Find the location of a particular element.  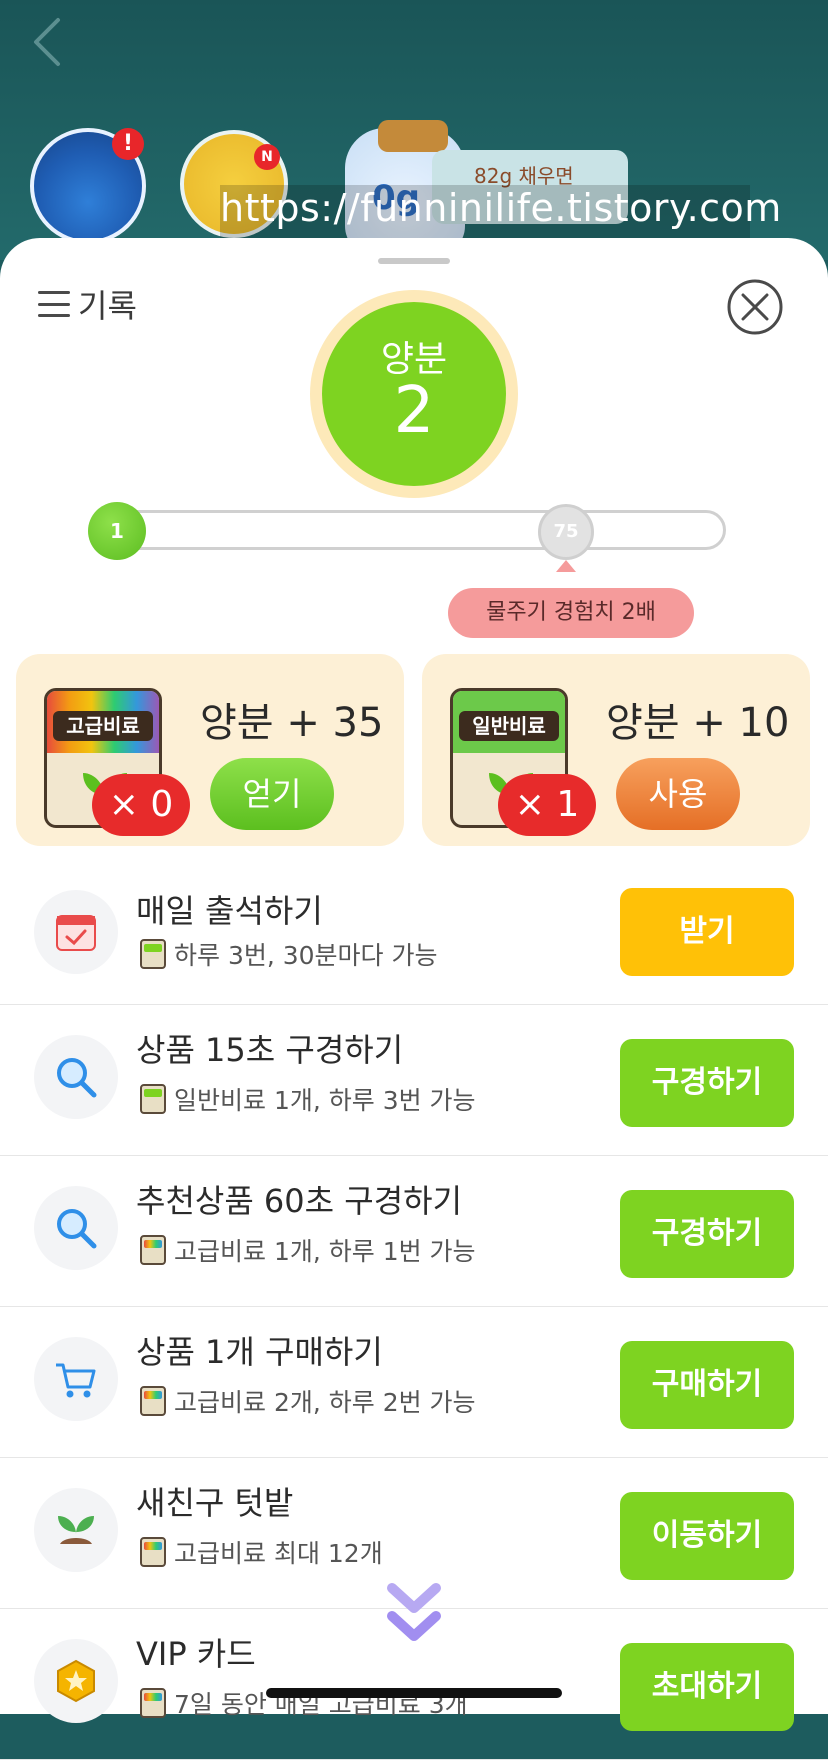

progress-start-marker: 1 is located at coordinates (117, 531).